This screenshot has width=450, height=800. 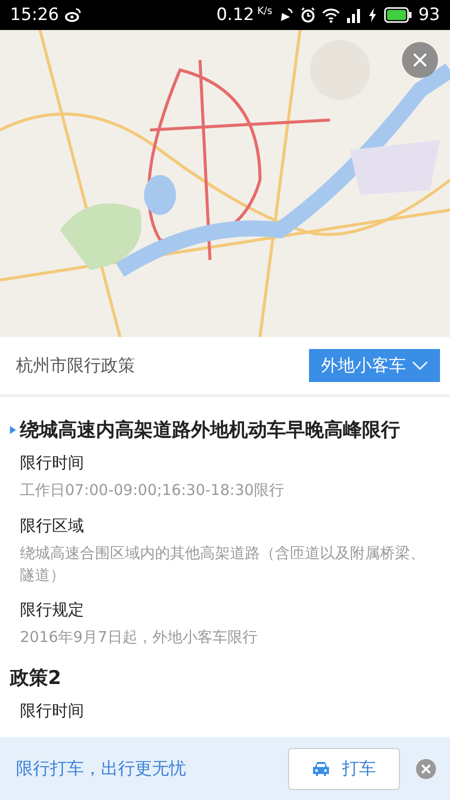 I want to click on page-title: 杭州市限行政策, so click(x=75, y=366).